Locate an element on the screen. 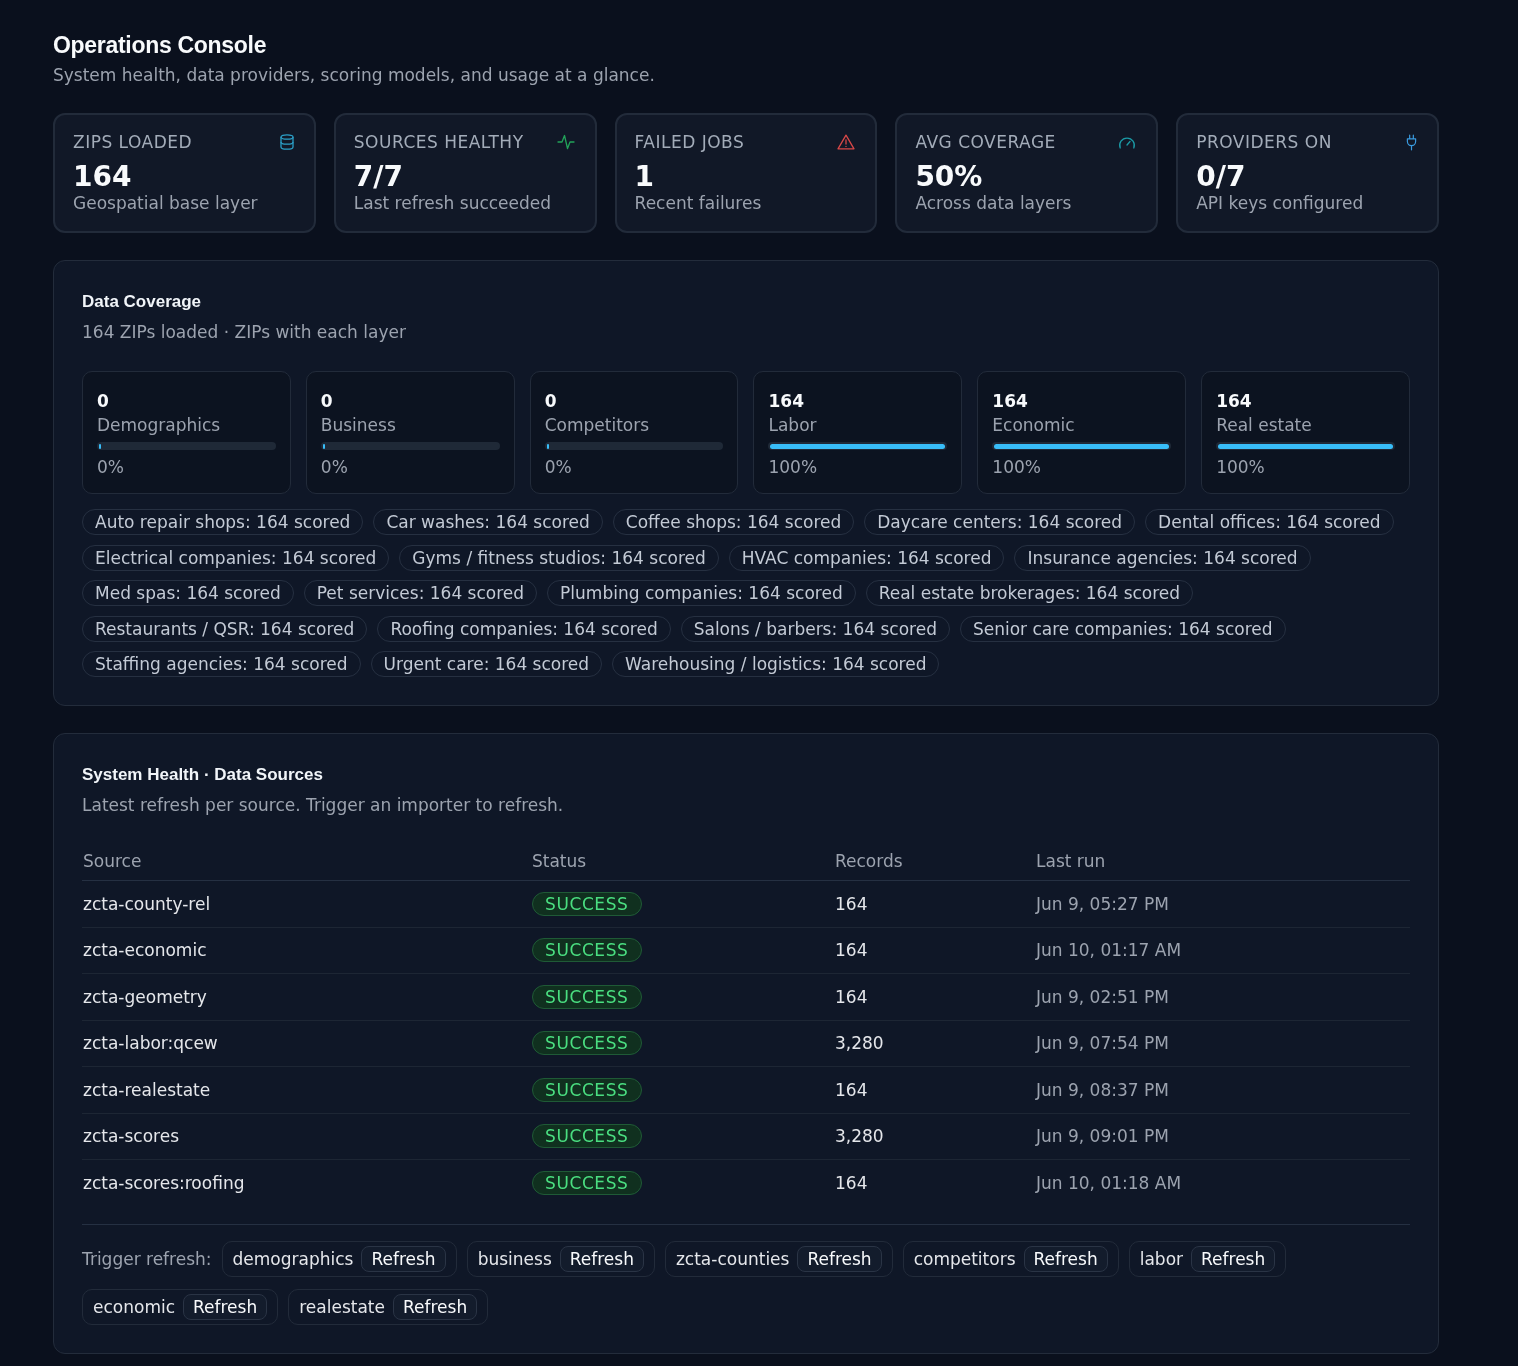 The width and height of the screenshot is (1518, 1366). scored-tag: Urgent care: 164 scored is located at coordinates (486, 664).